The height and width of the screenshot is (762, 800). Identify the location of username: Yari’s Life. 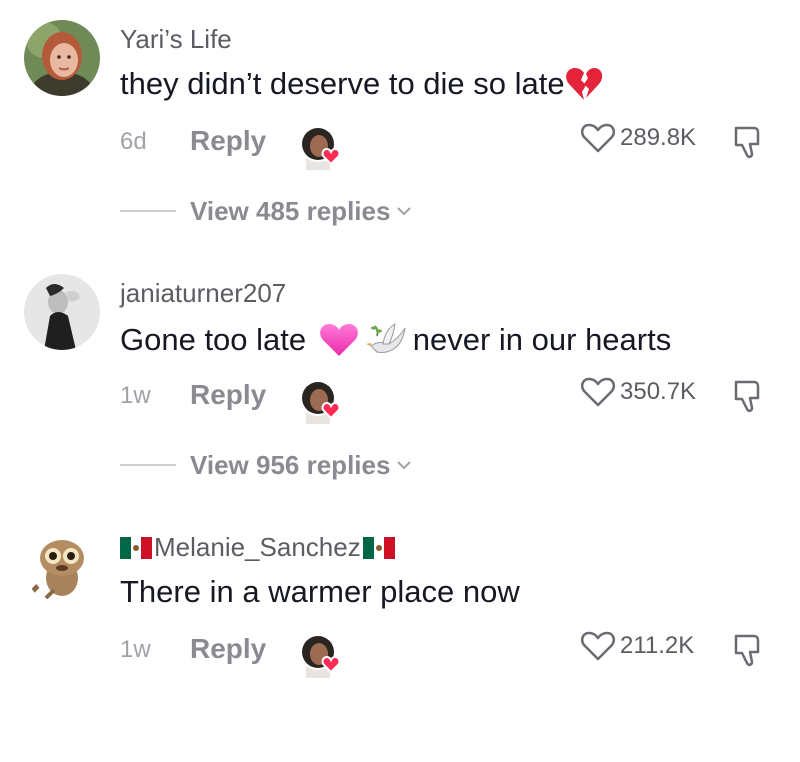
(176, 39).